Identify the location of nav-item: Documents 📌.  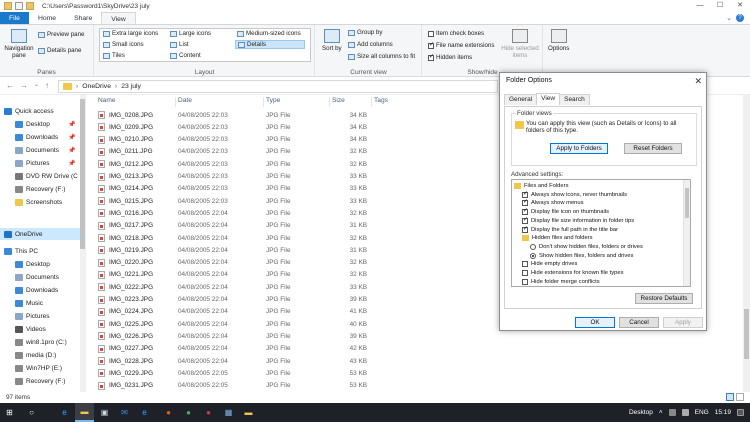
(37, 150).